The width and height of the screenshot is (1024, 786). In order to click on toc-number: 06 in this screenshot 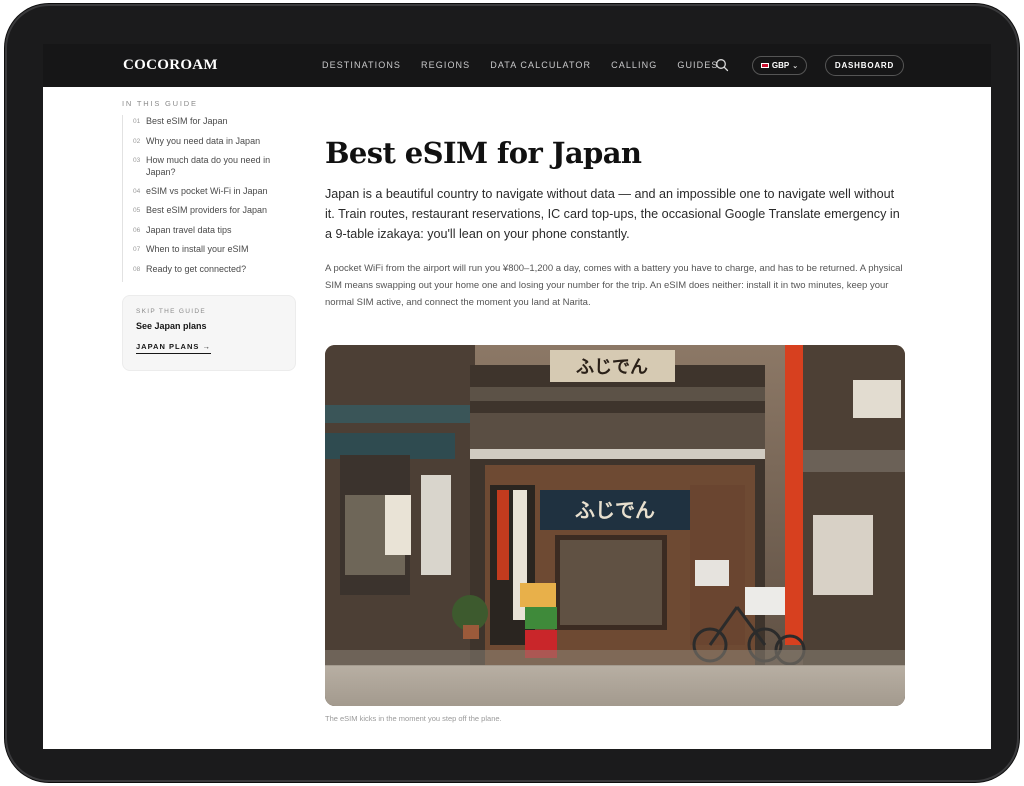, I will do `click(137, 230)`.